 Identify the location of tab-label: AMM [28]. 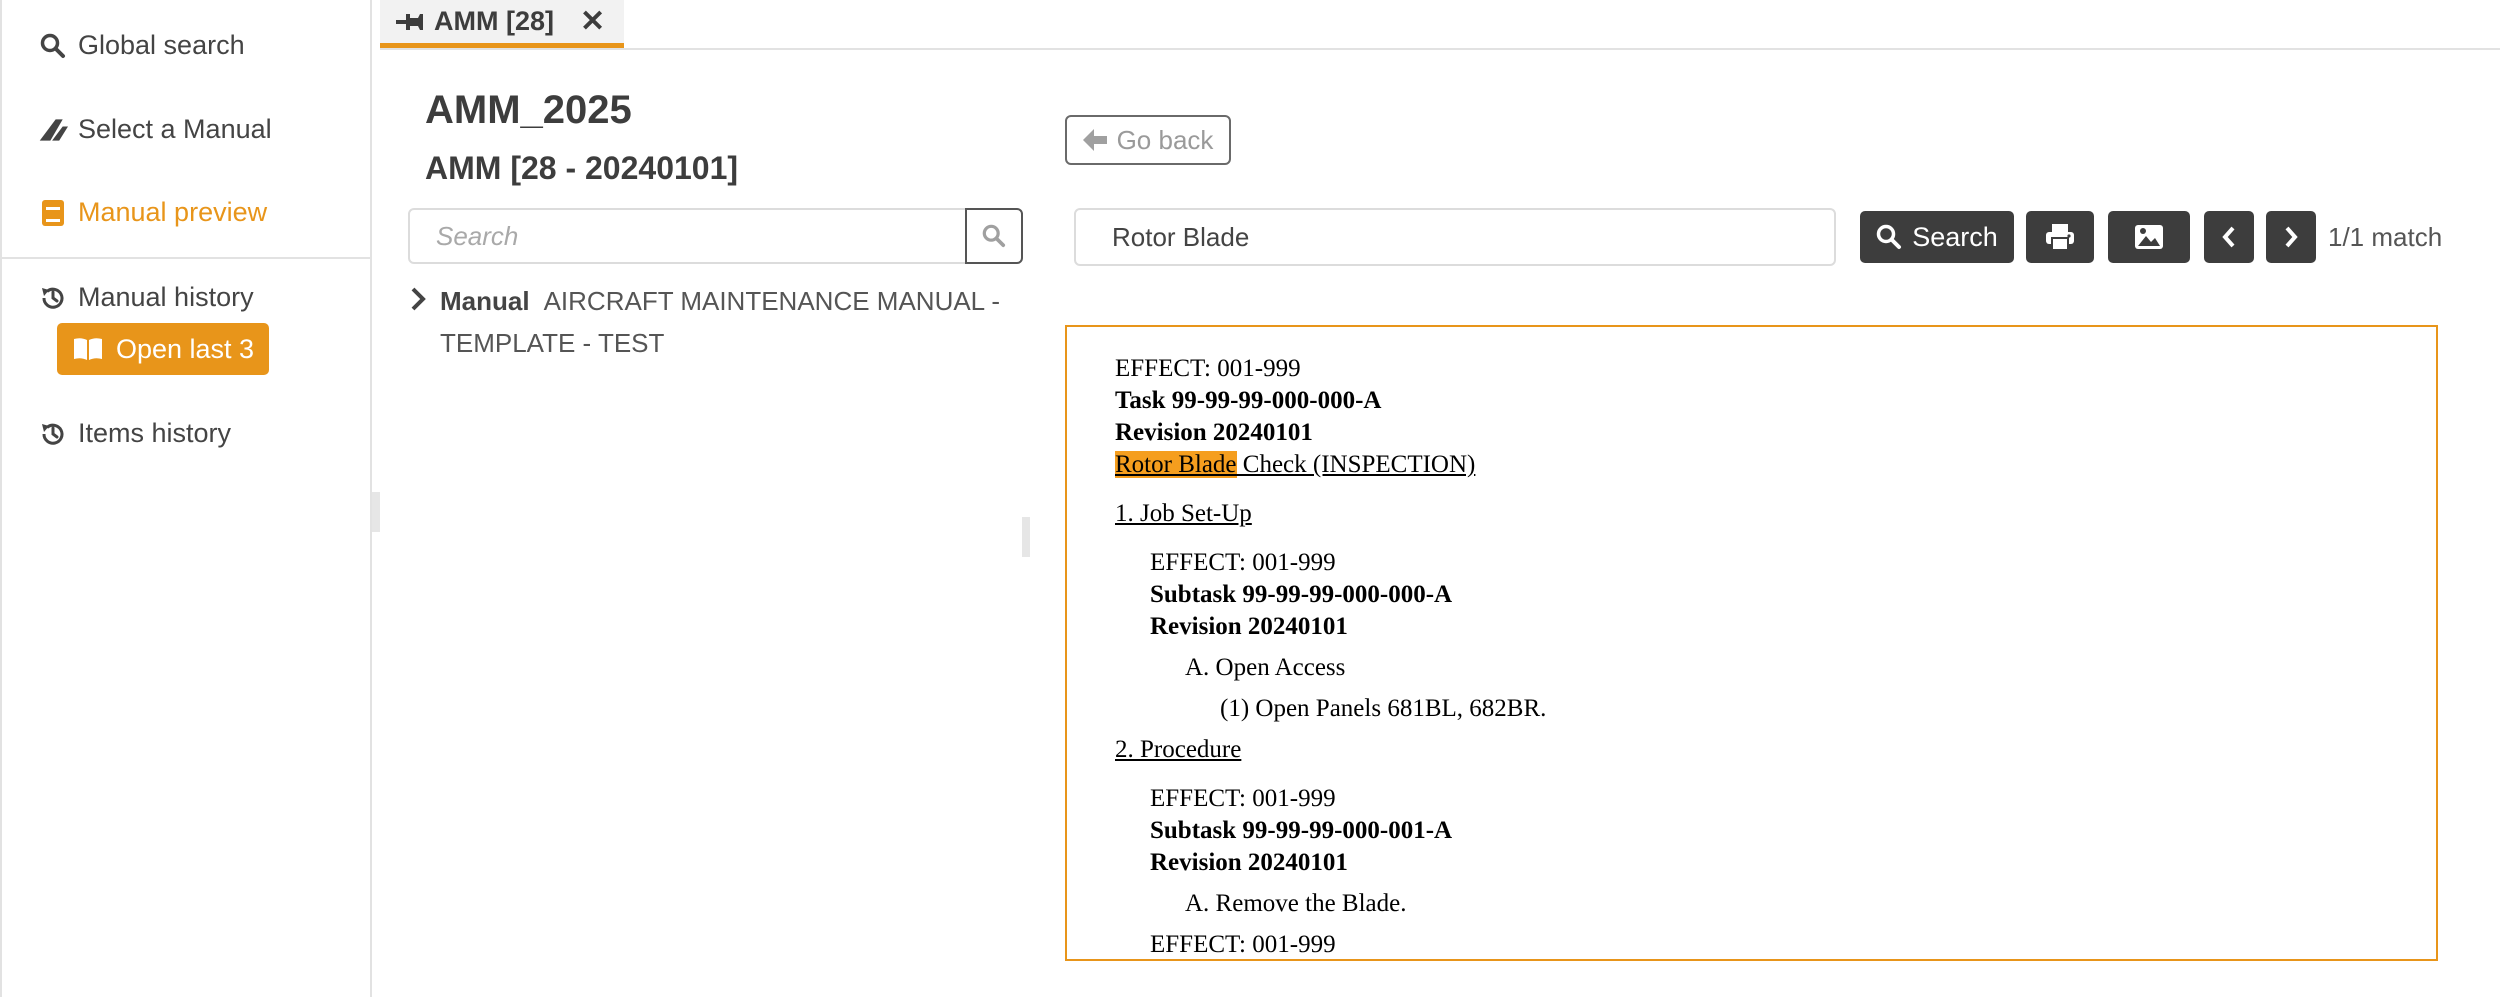
(494, 21).